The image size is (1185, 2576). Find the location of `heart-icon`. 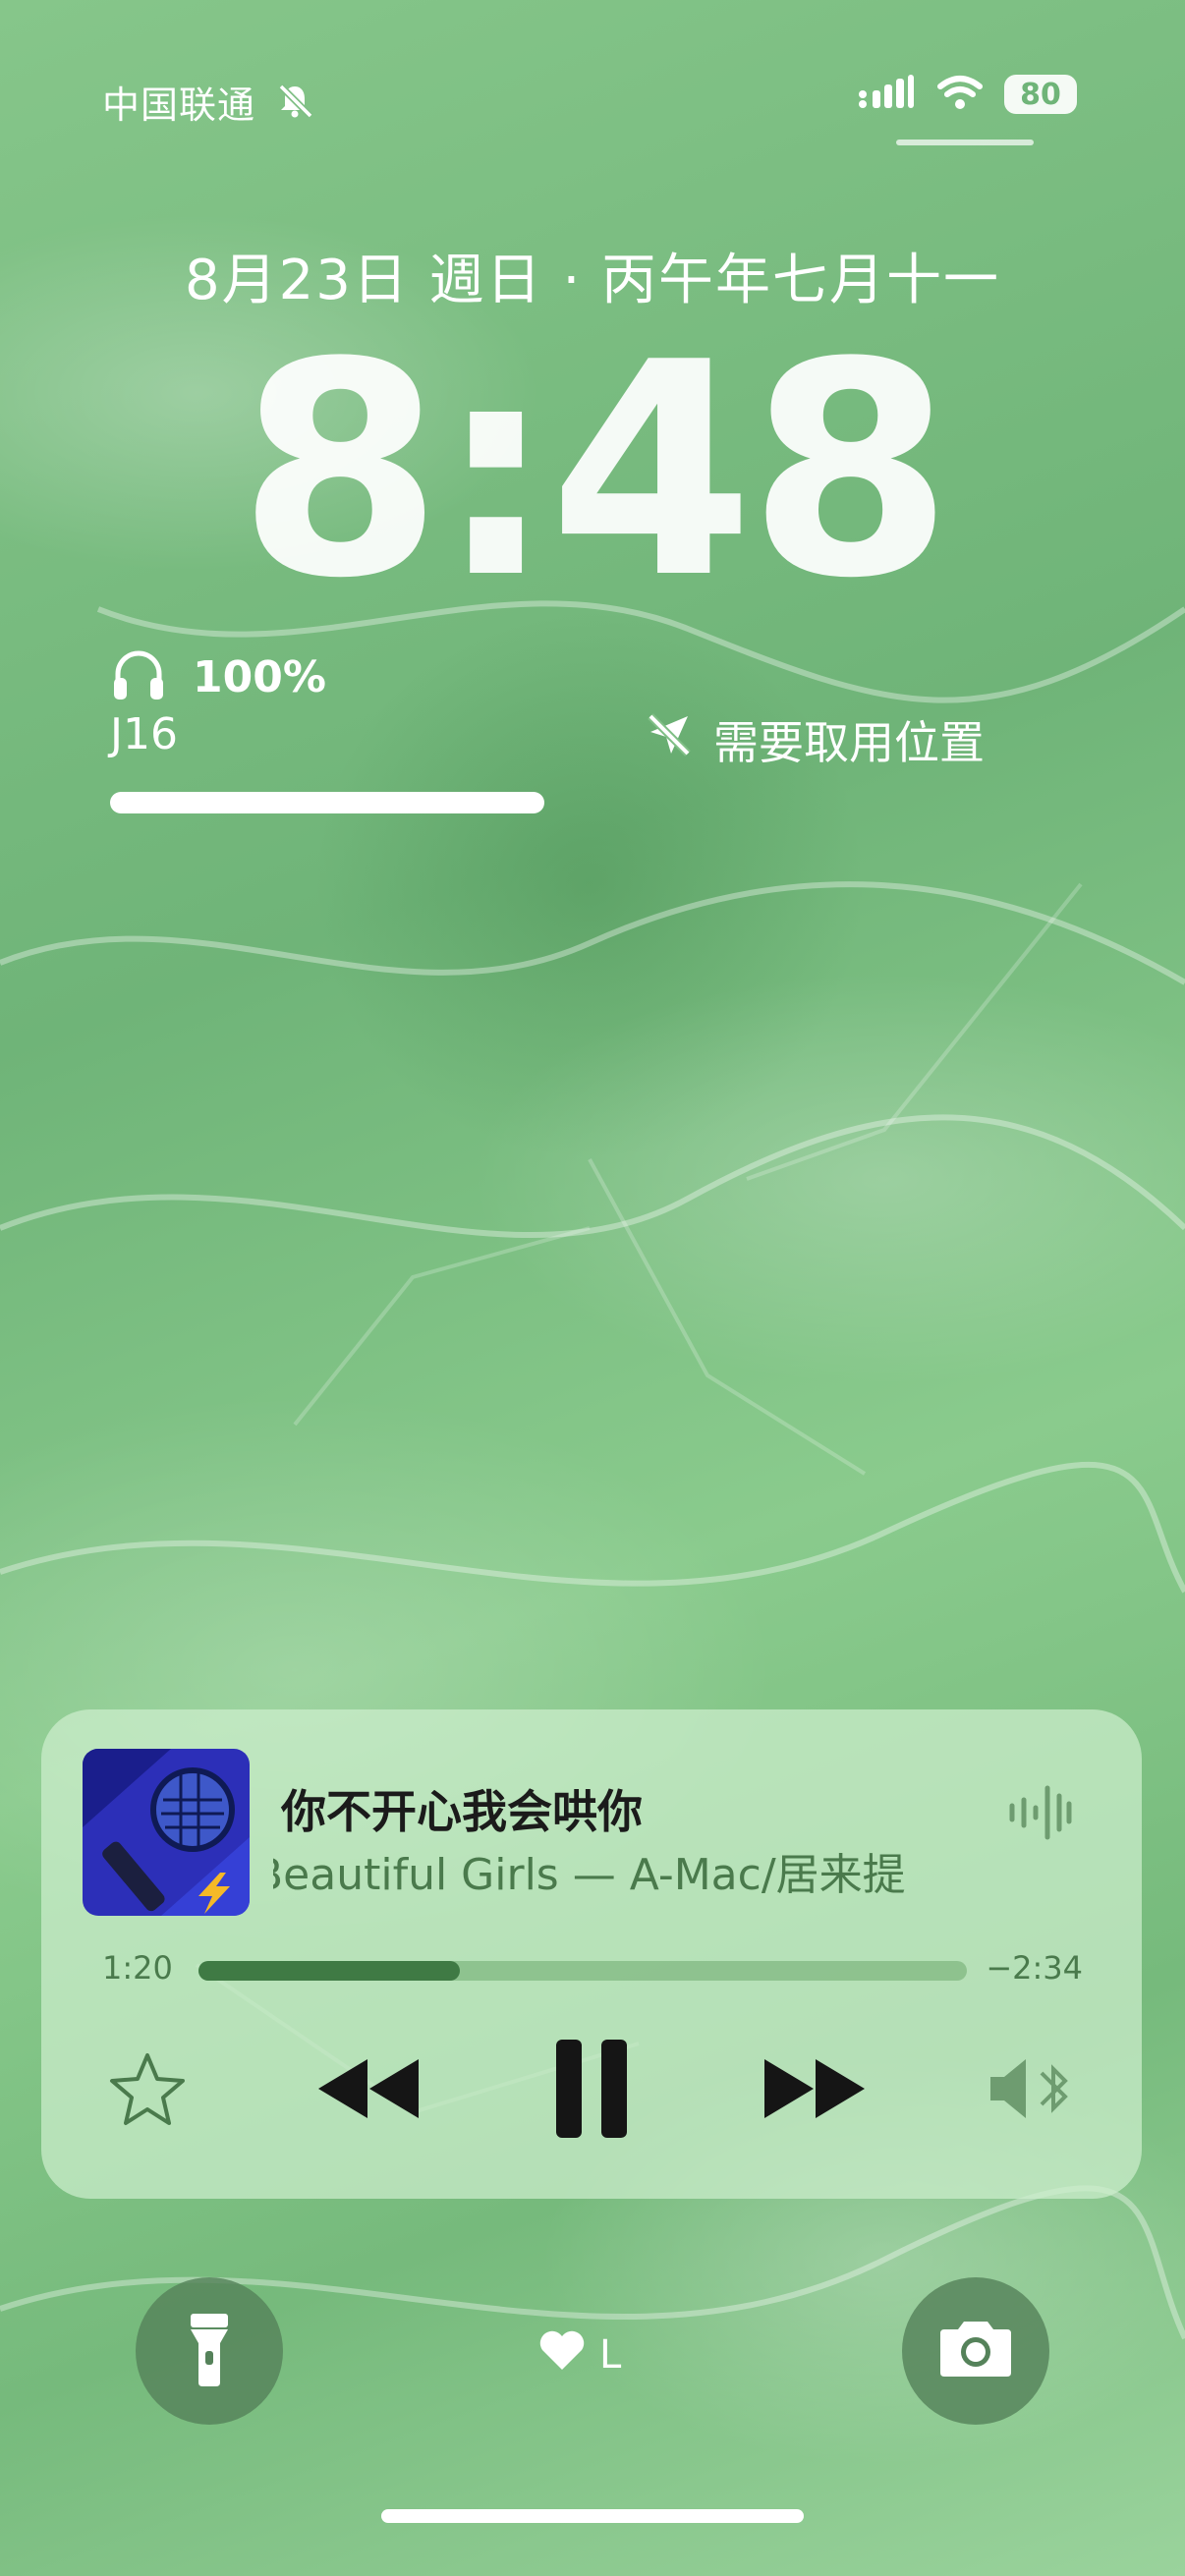

heart-icon is located at coordinates (562, 2354).